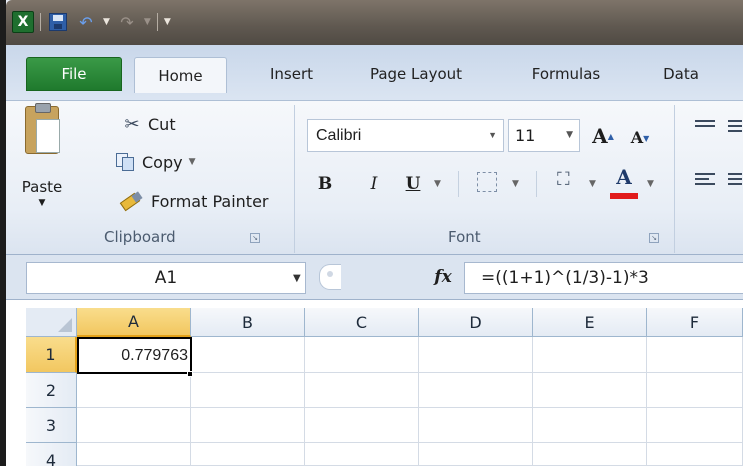 The width and height of the screenshot is (743, 466). Describe the element at coordinates (624, 196) in the screenshot. I see `font-color-swatch` at that location.